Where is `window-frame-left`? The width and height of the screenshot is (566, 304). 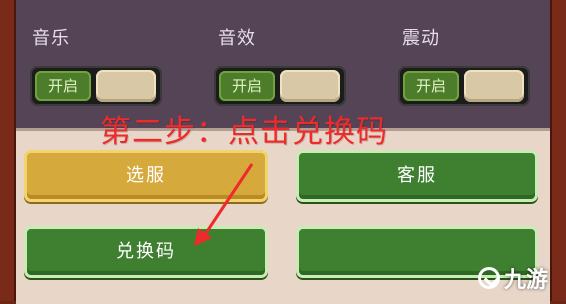
window-frame-left is located at coordinates (8, 150).